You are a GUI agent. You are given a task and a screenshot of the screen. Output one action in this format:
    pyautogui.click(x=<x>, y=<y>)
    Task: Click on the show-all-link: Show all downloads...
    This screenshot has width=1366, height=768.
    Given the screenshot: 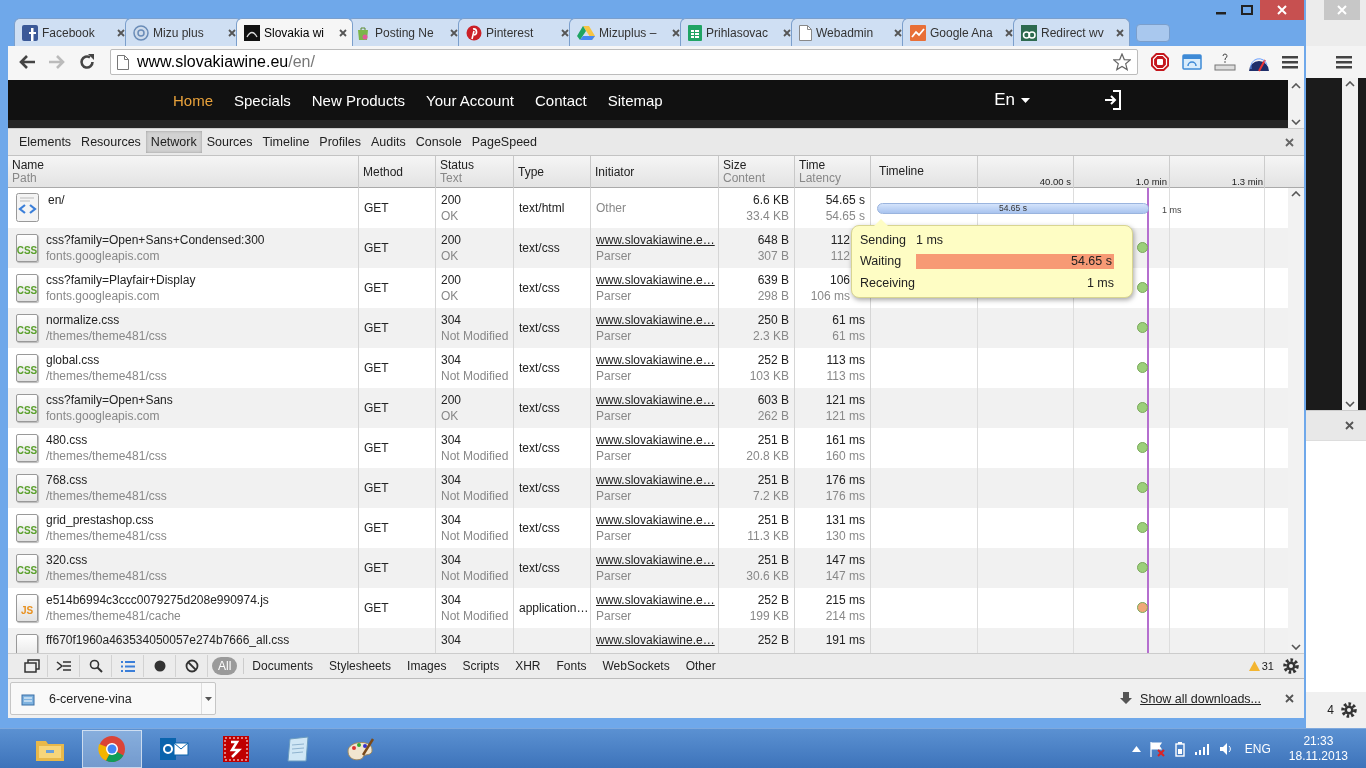 What is the action you would take?
    pyautogui.click(x=1200, y=698)
    